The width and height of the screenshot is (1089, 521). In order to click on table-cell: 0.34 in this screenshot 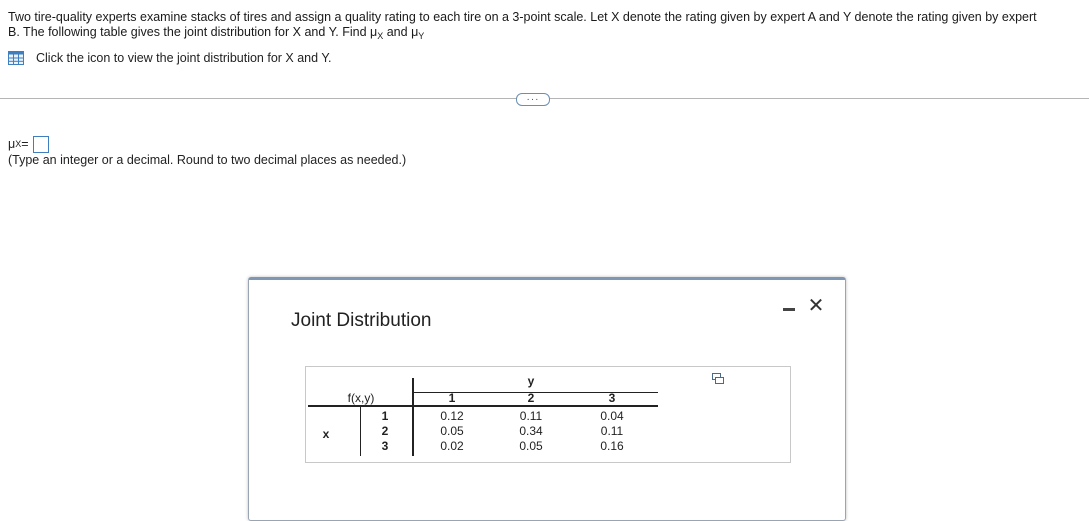, I will do `click(531, 431)`.